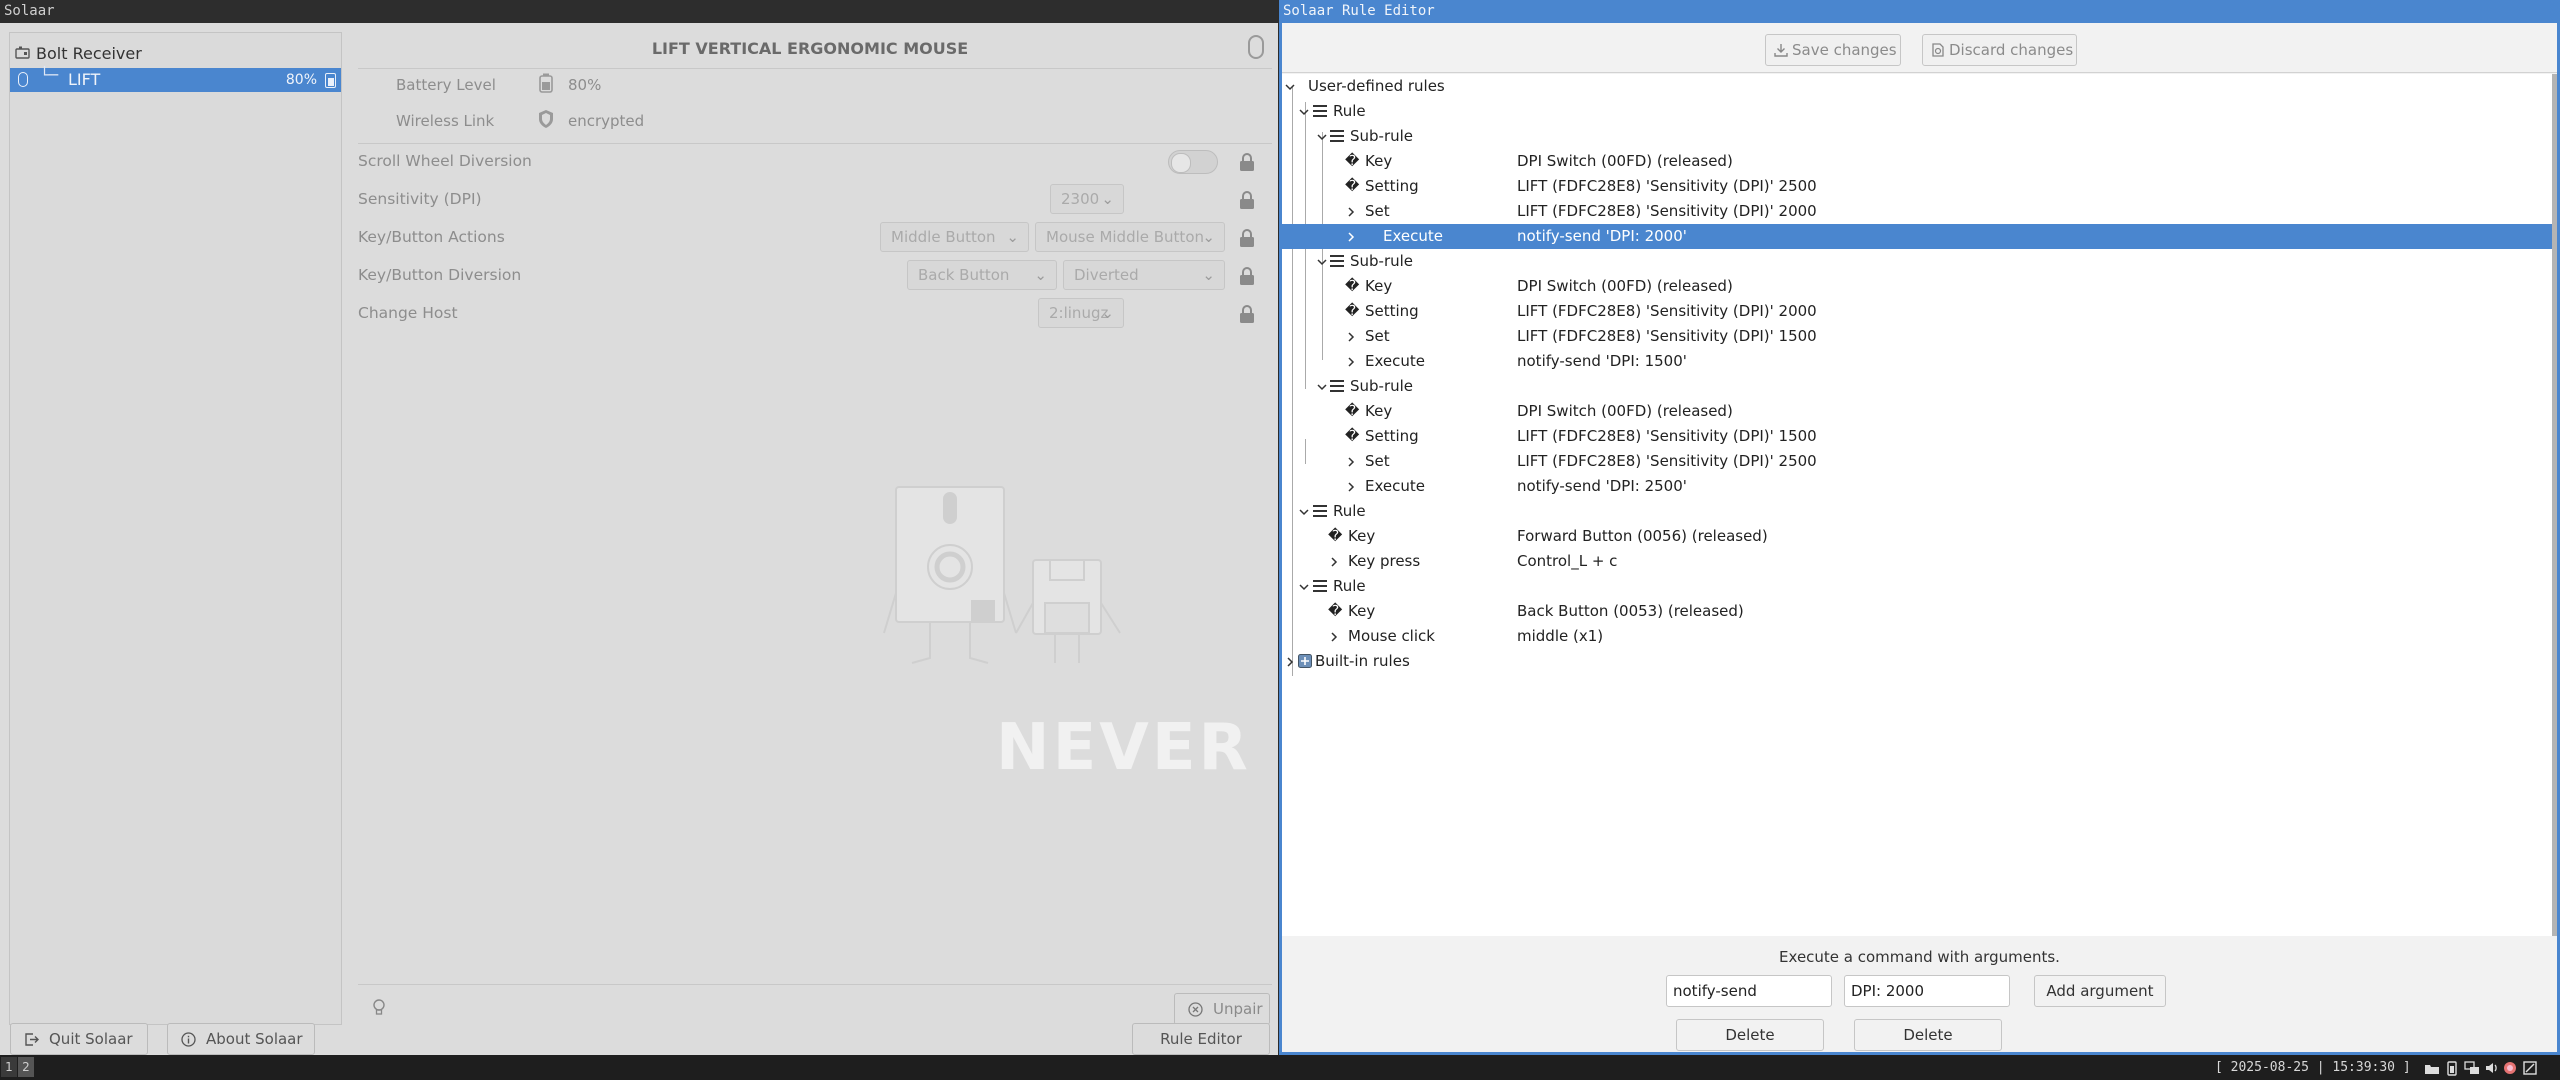 Image resolution: width=2560 pixels, height=1080 pixels. Describe the element at coordinates (1927, 991) in the screenshot. I see `argument-field: DPI: 2000` at that location.